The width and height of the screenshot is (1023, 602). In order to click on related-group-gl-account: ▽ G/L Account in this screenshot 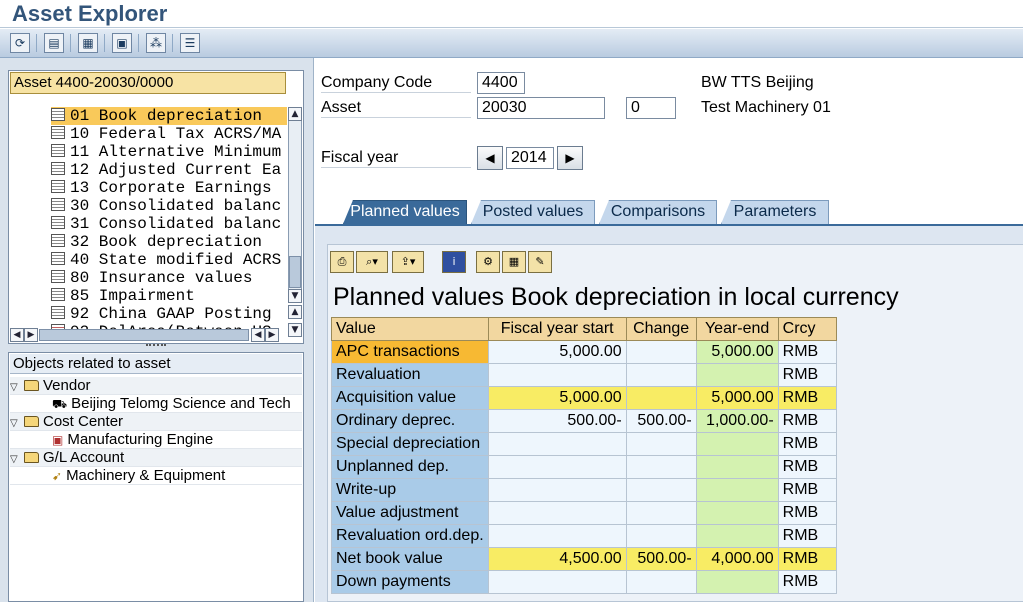, I will do `click(156, 458)`.